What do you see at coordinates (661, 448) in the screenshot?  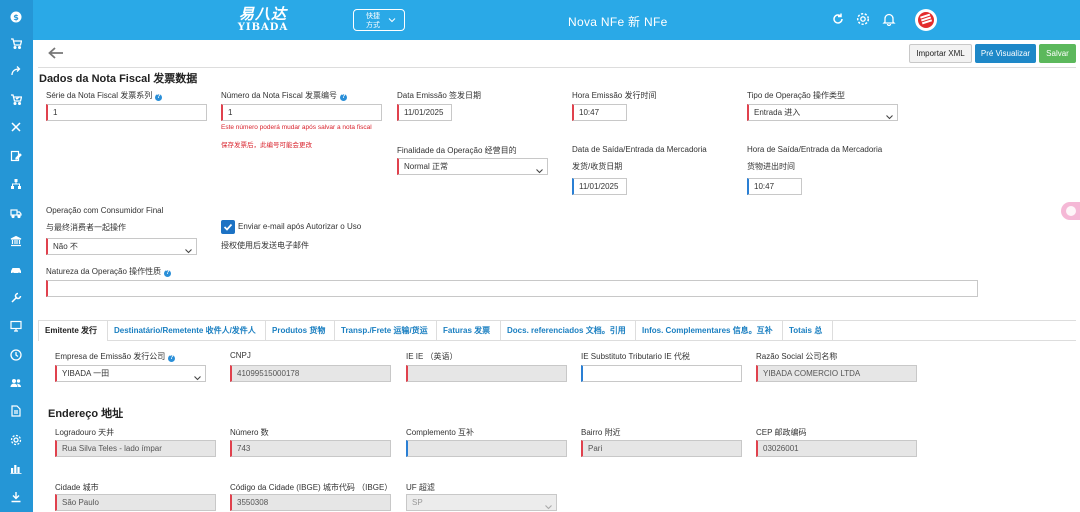 I see `bairro-input: Pari` at bounding box center [661, 448].